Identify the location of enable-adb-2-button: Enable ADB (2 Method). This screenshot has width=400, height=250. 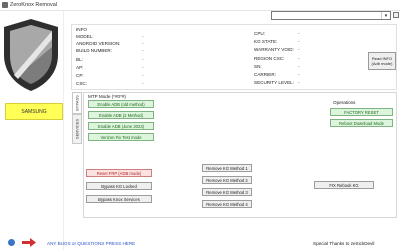
(121, 115).